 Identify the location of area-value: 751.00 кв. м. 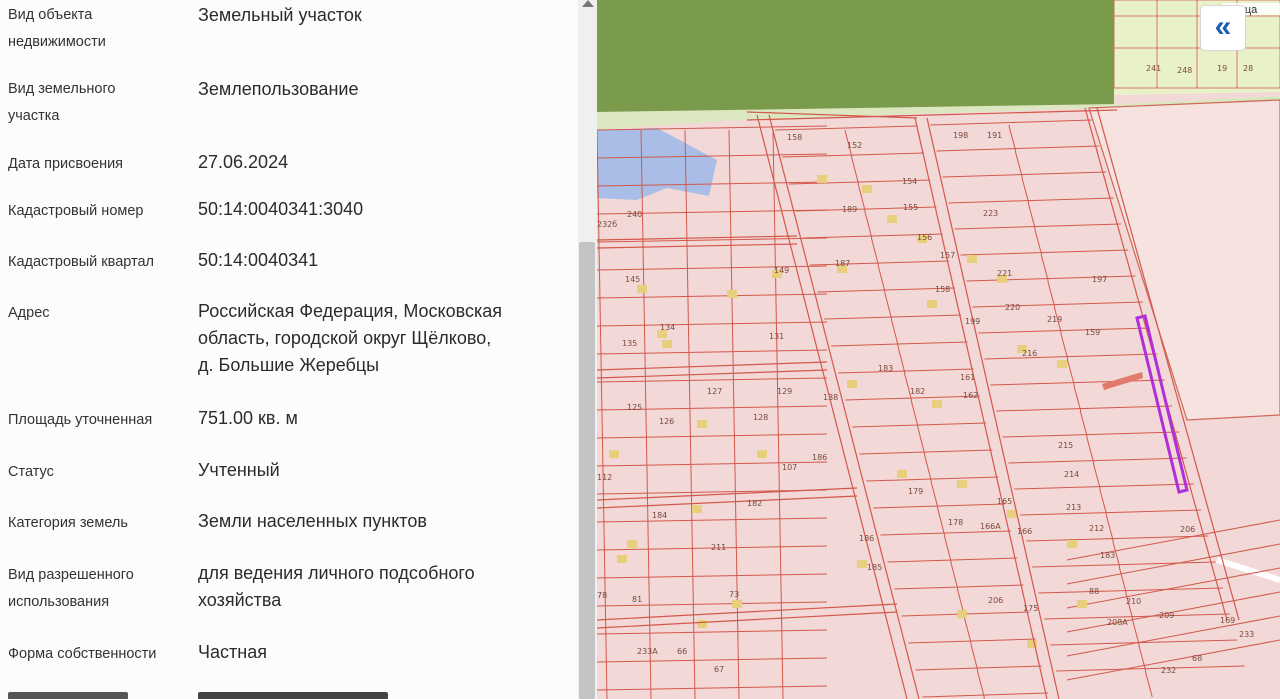
(248, 418).